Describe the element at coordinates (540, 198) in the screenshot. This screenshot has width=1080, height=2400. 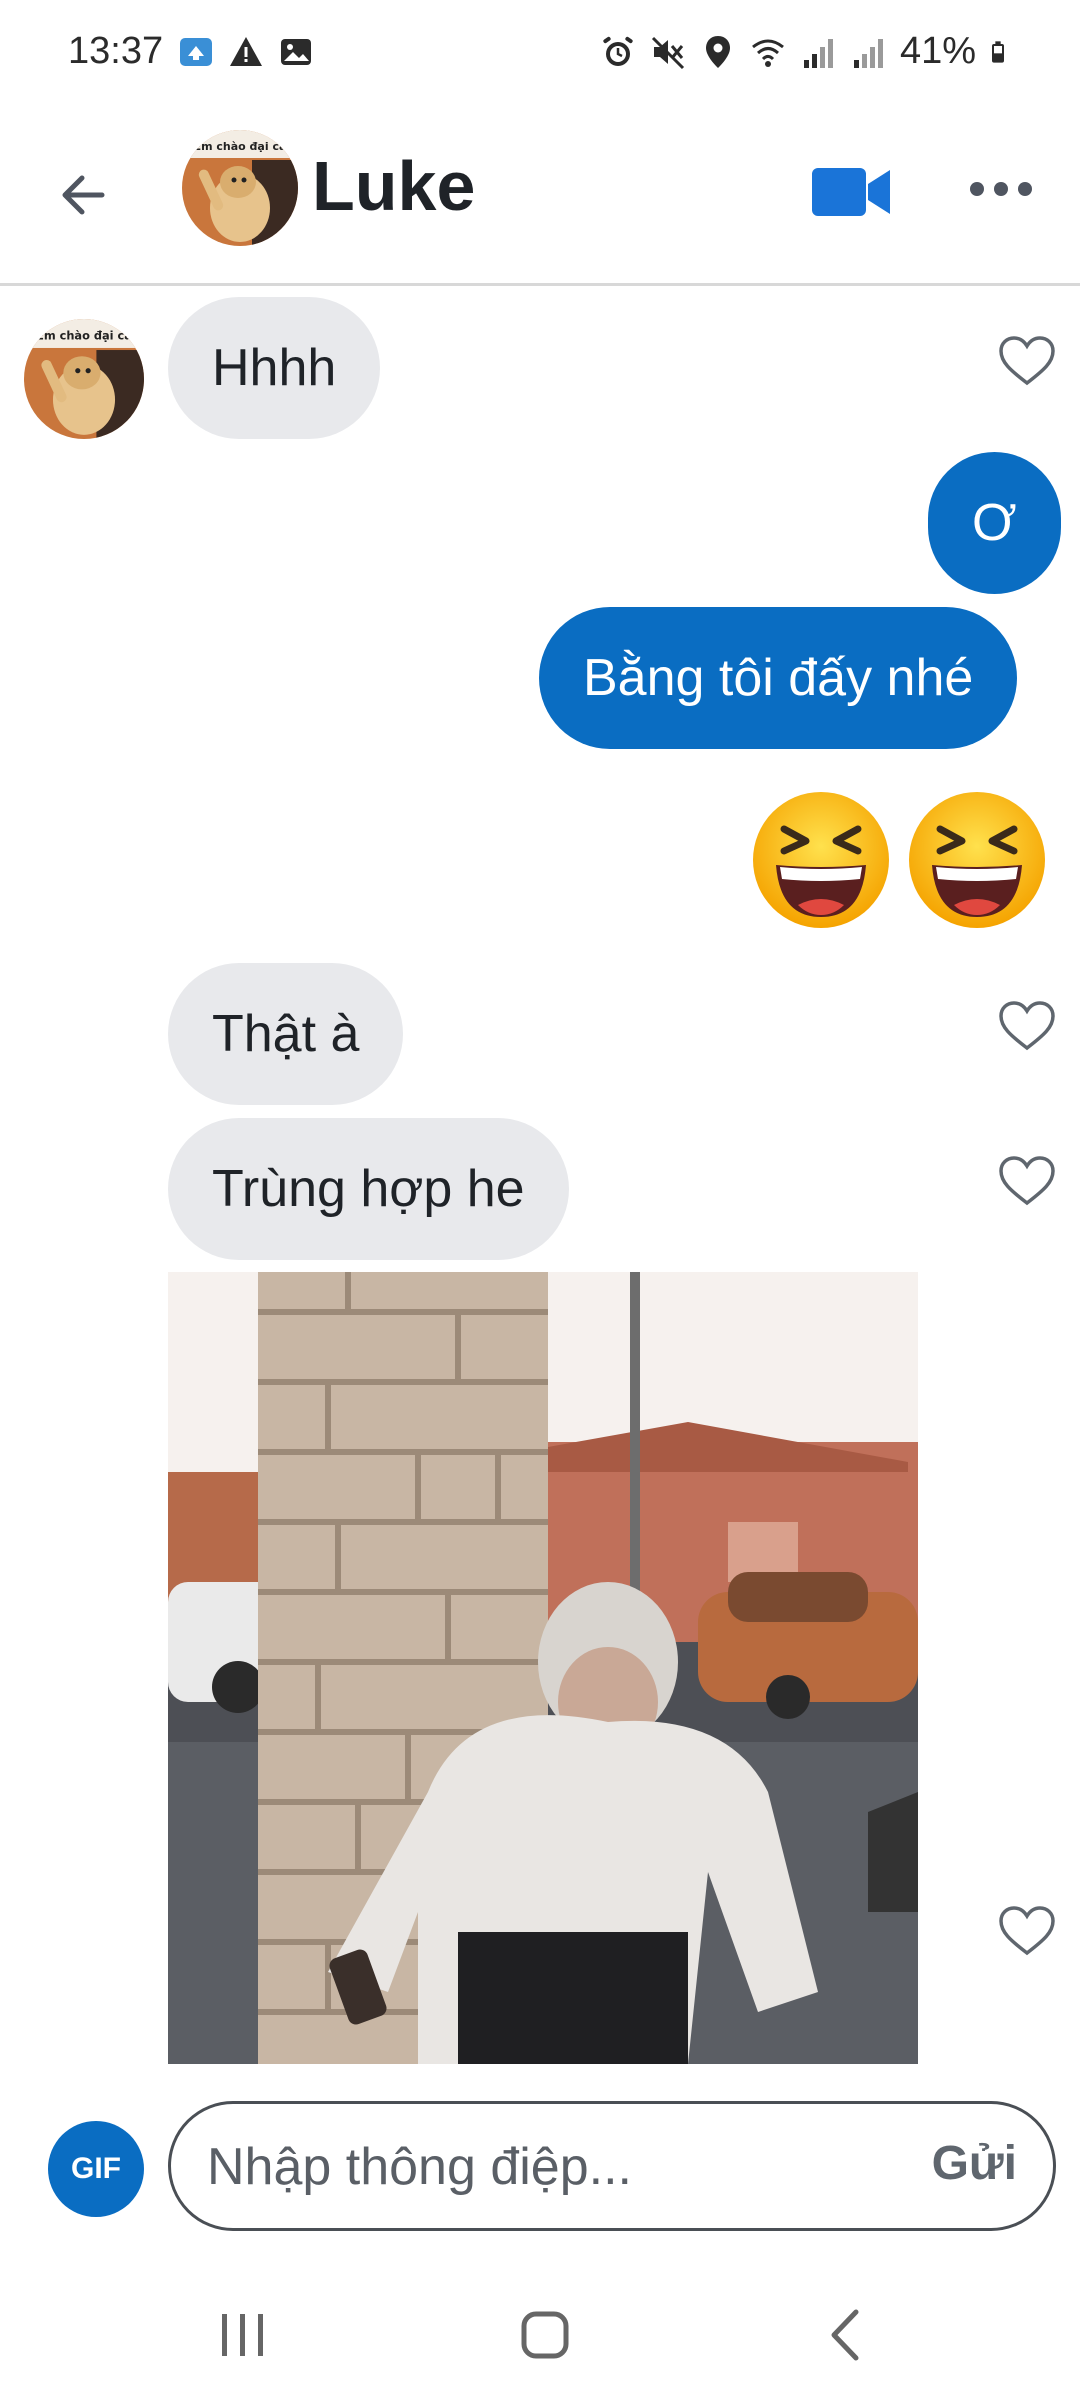
I see `chat-header: Em chào đại ca Luke` at that location.